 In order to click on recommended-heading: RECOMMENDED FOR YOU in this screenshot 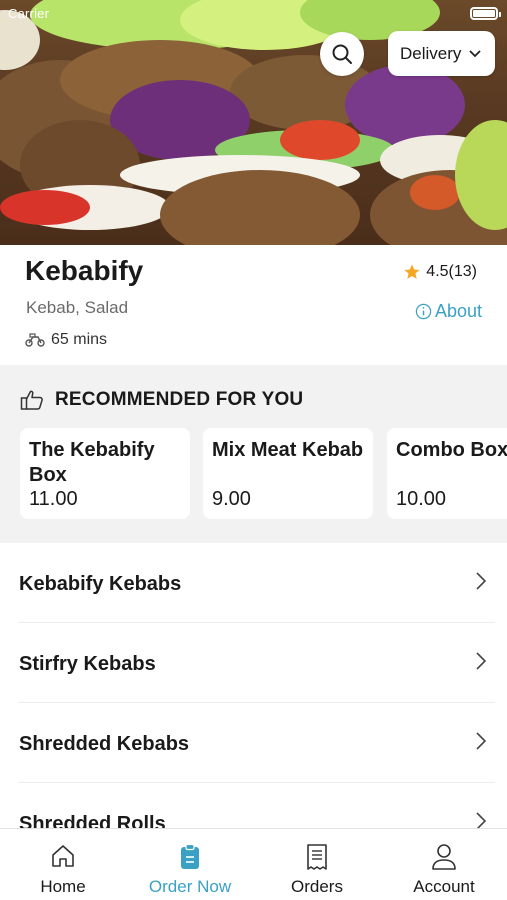, I will do `click(161, 400)`.